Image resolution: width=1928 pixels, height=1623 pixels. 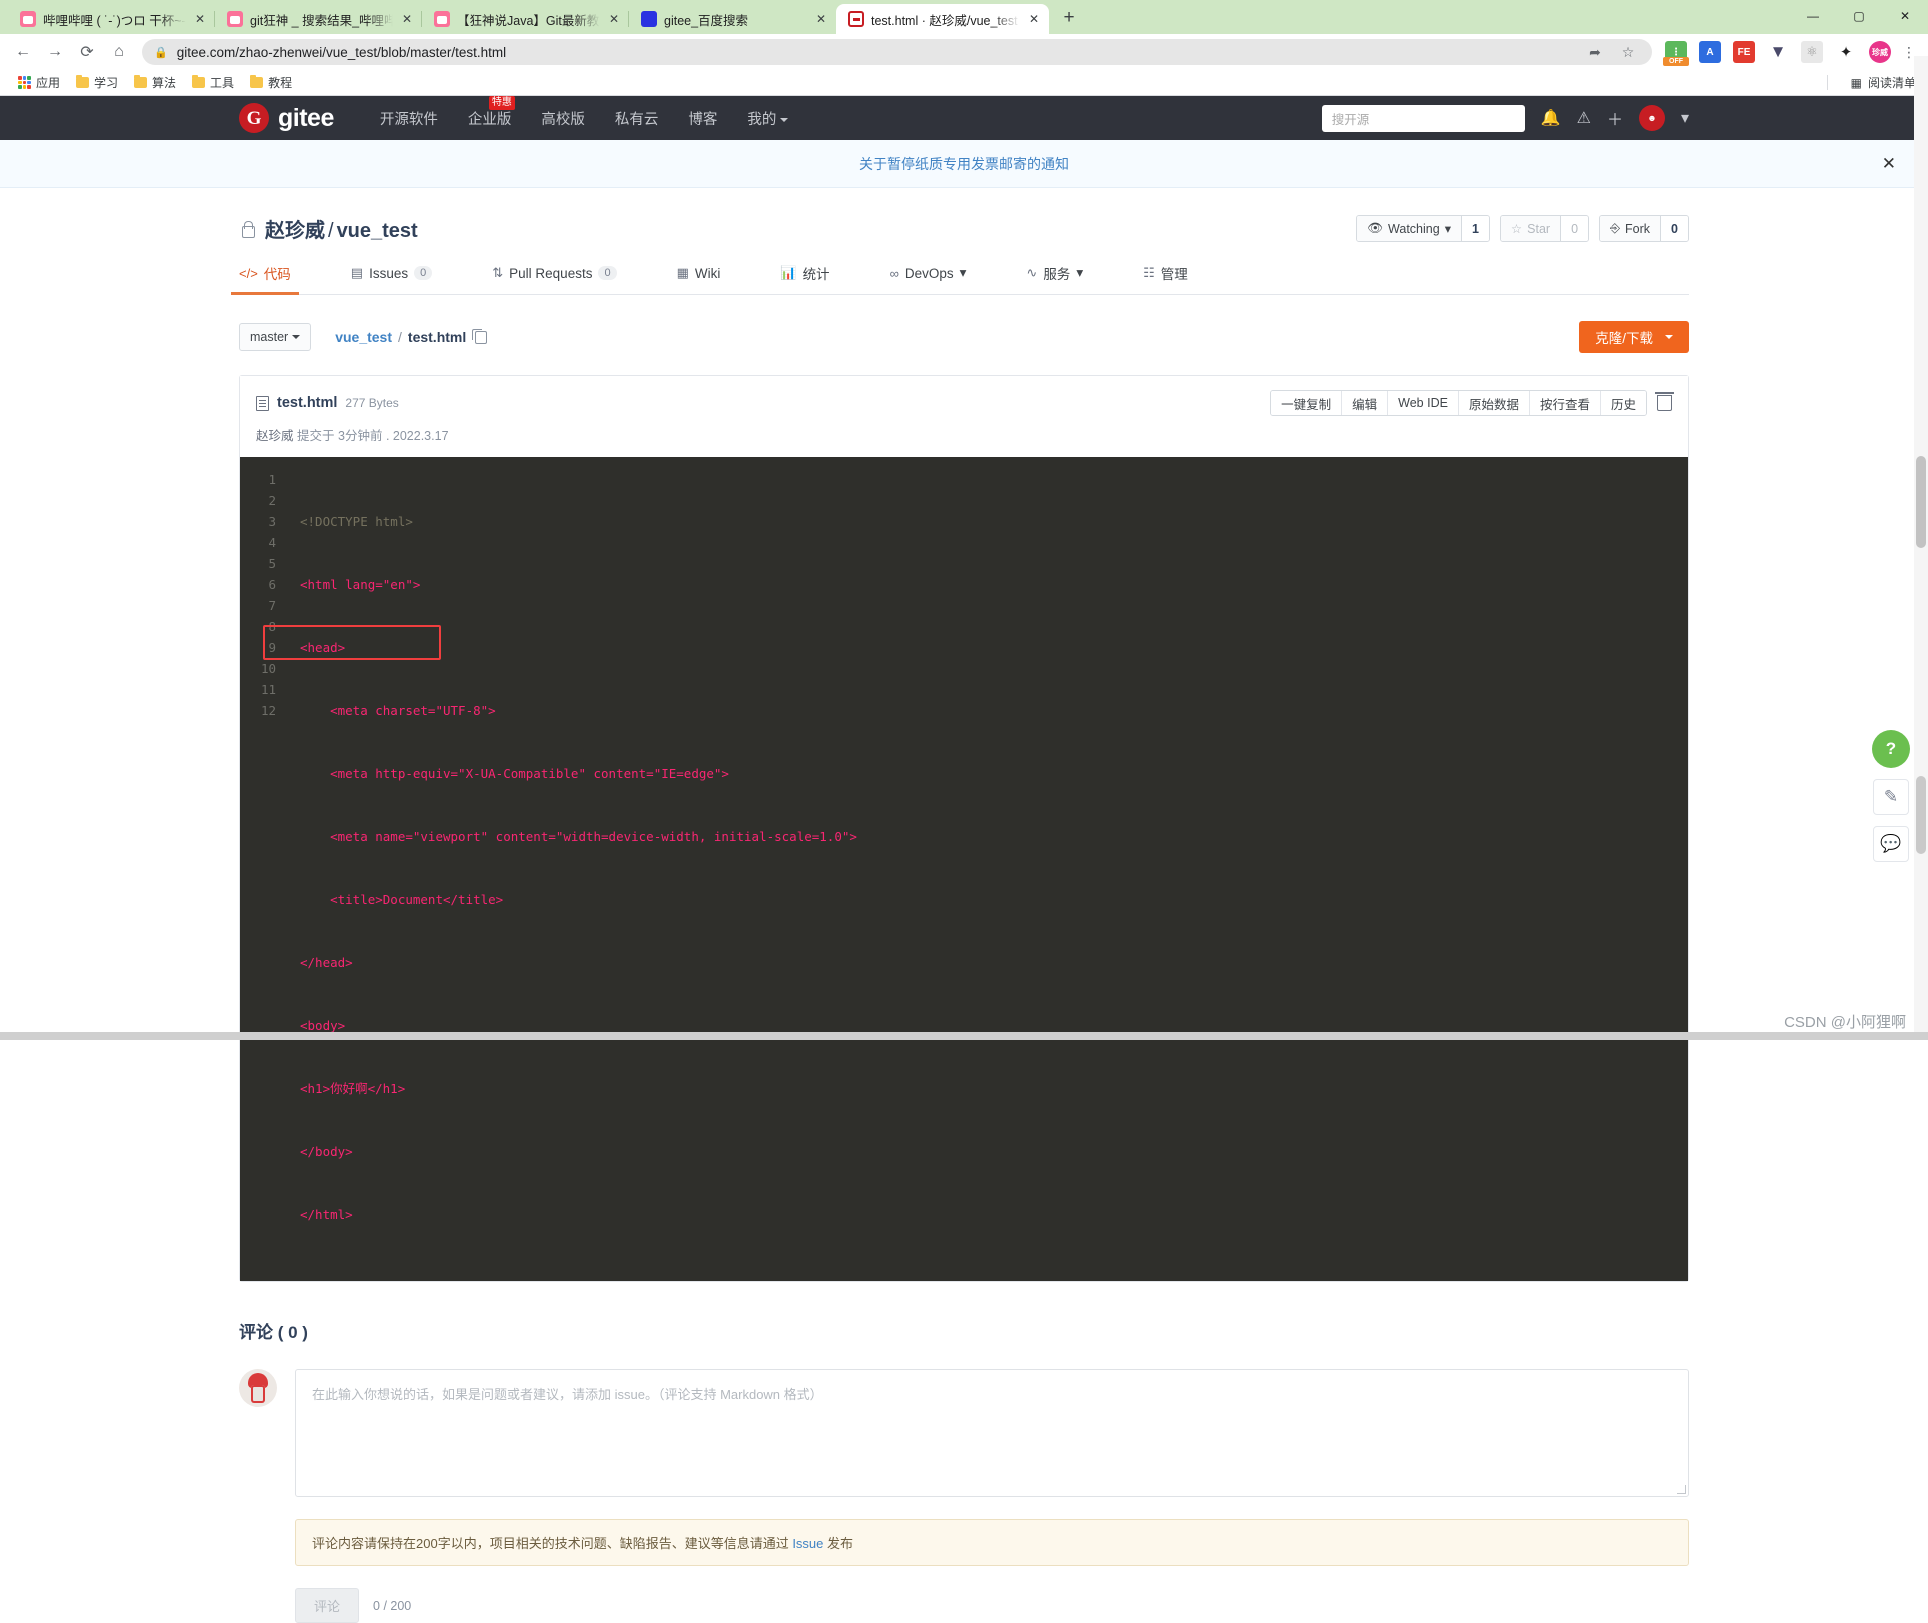 I want to click on profile-avatar: 珍威, so click(x=1880, y=52).